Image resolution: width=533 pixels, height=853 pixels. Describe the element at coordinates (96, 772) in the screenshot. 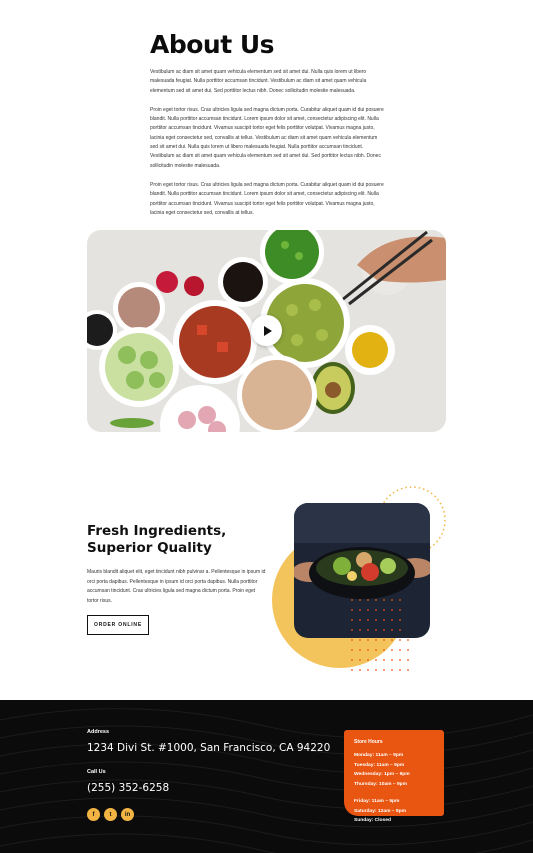

I see `phone-label: Call Us` at that location.